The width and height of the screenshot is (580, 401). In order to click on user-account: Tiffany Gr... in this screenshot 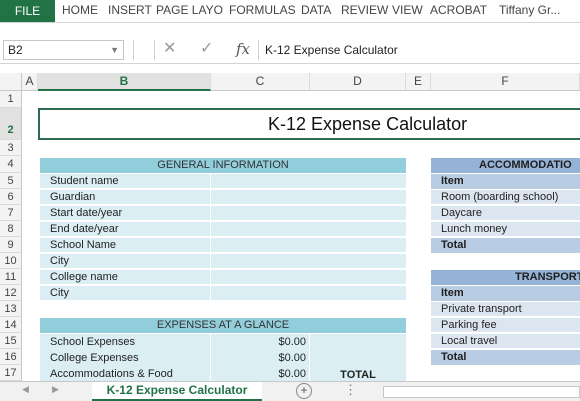, I will do `click(529, 11)`.